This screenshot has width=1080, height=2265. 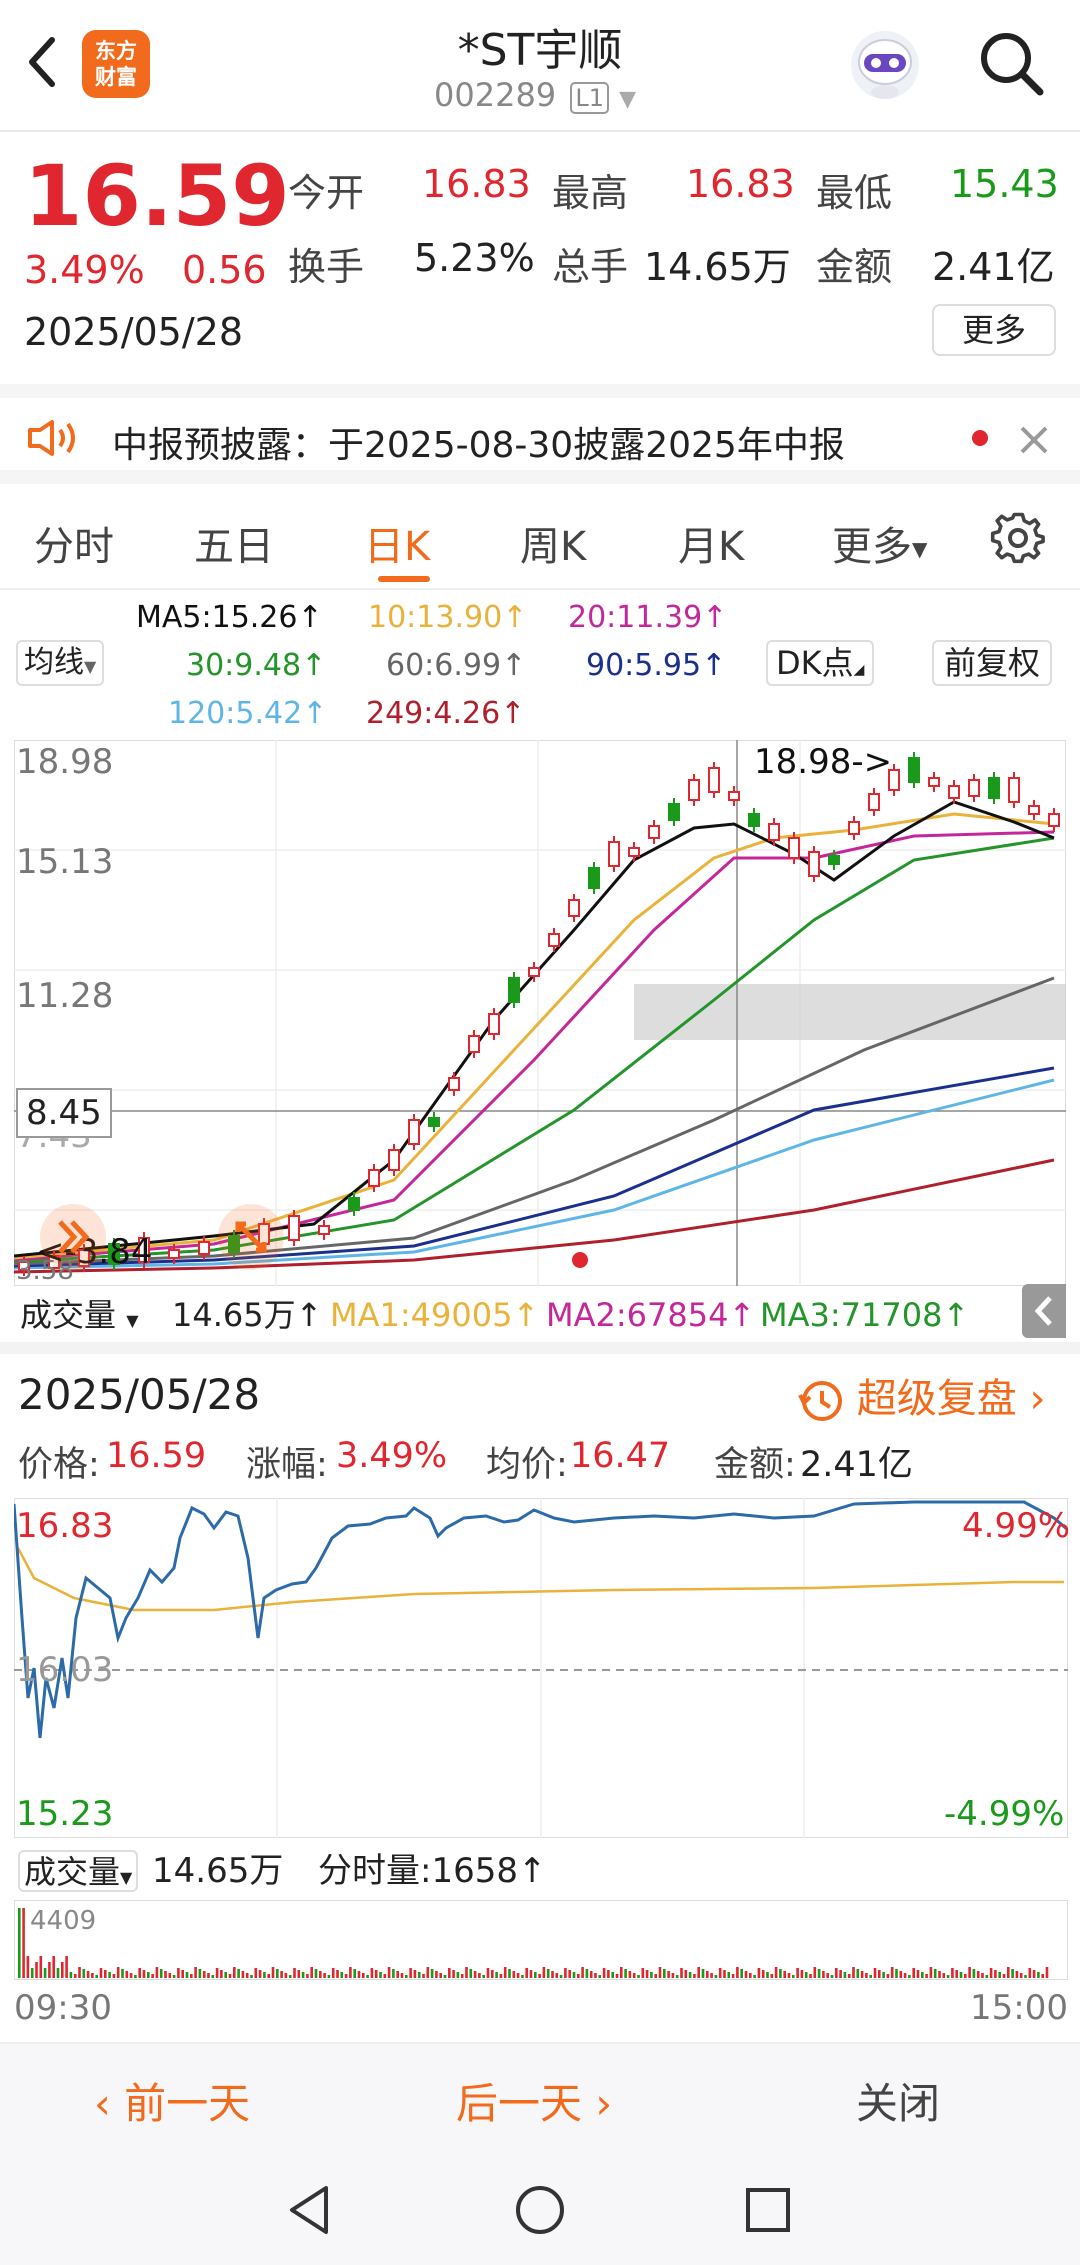 What do you see at coordinates (172, 2100) in the screenshot?
I see `prev-day-button: ‹ 前一天` at bounding box center [172, 2100].